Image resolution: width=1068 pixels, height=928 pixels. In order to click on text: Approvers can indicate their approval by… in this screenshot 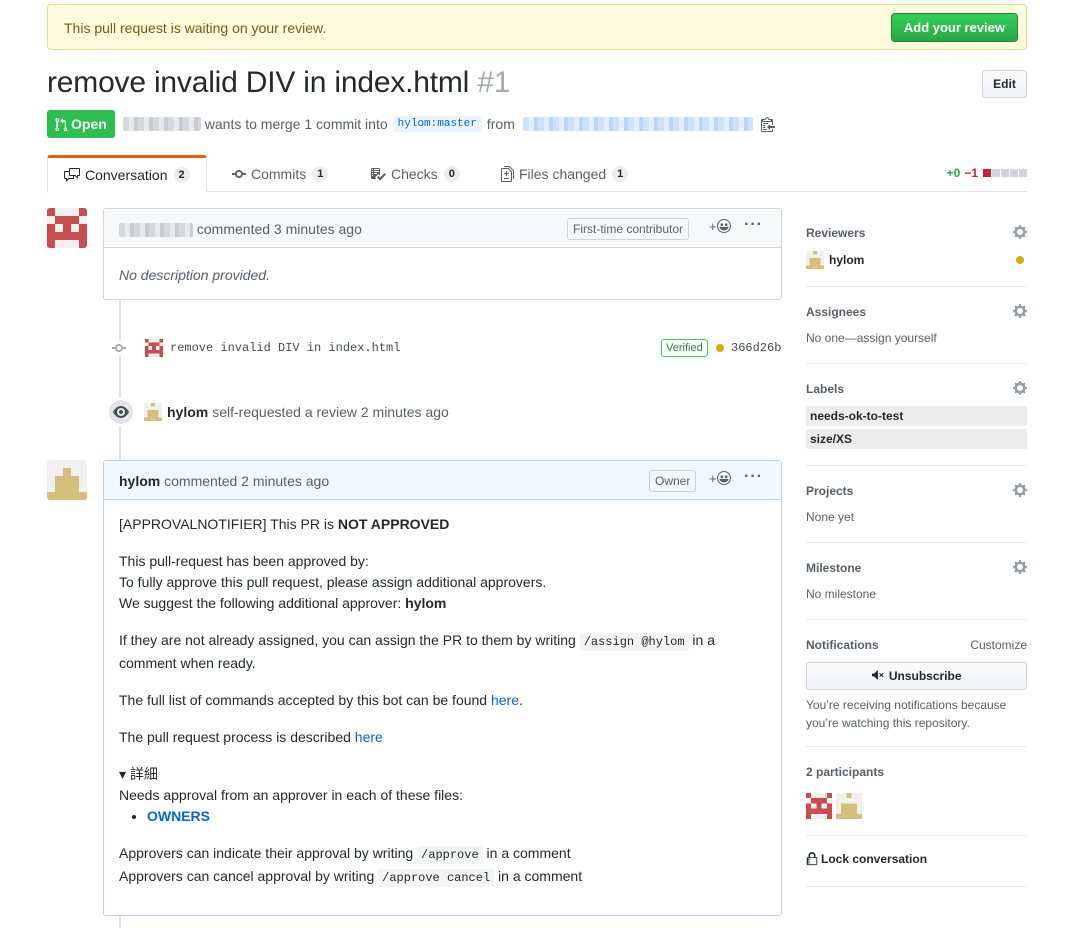, I will do `click(268, 853)`.